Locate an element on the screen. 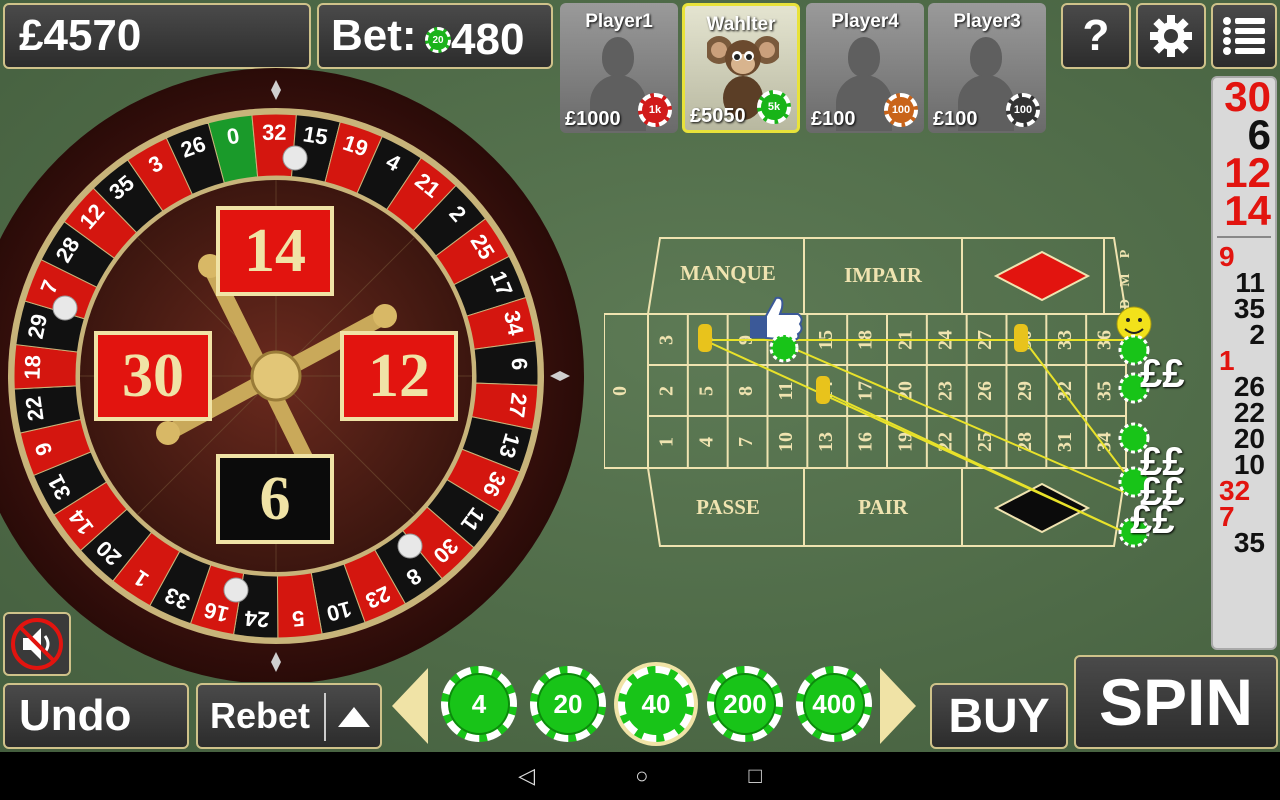  chip-label: 20 is located at coordinates (568, 703).